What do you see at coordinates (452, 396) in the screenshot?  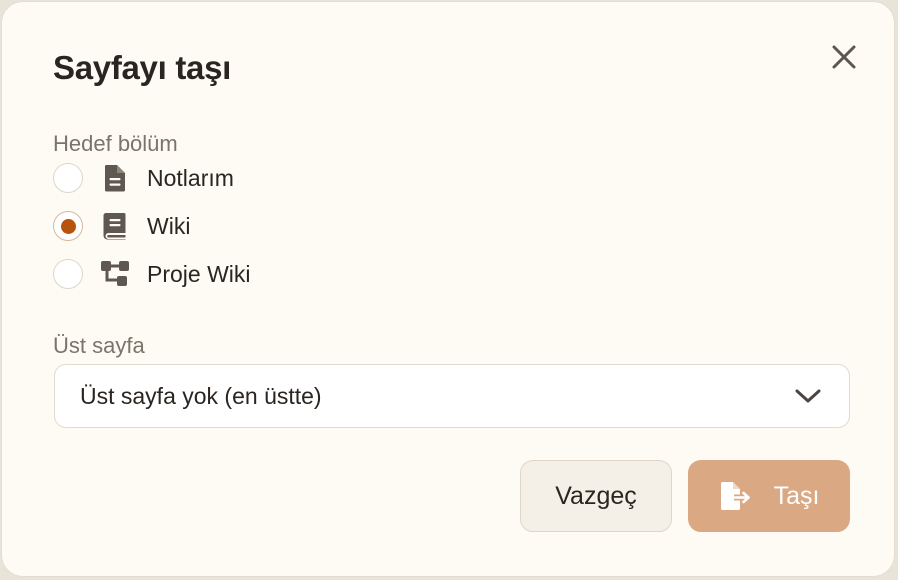 I see `parent-page-select: Üst sayfa yok (en üstte)` at bounding box center [452, 396].